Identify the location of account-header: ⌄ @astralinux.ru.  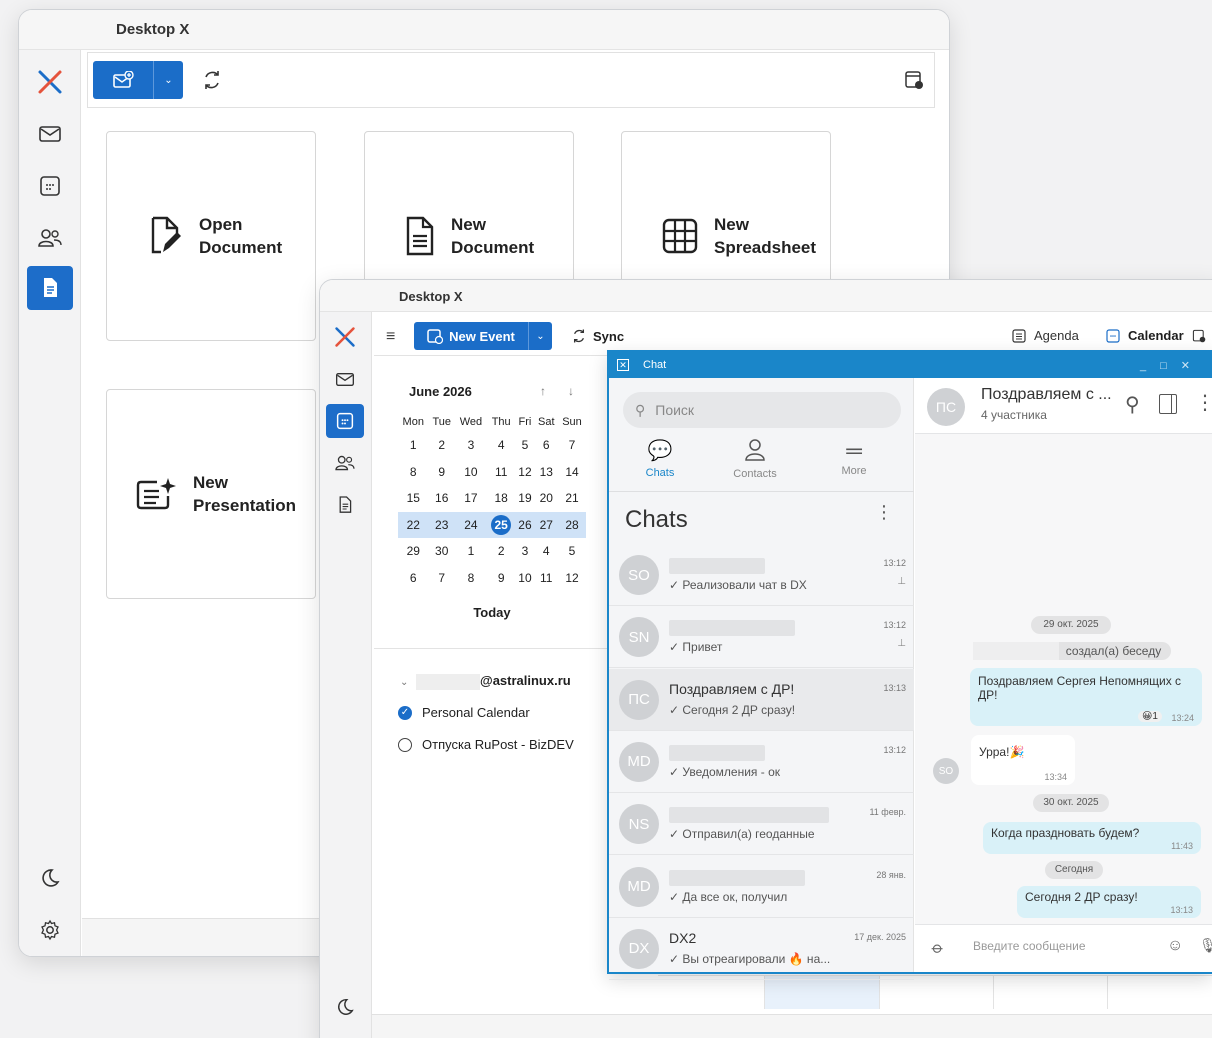
(500, 681).